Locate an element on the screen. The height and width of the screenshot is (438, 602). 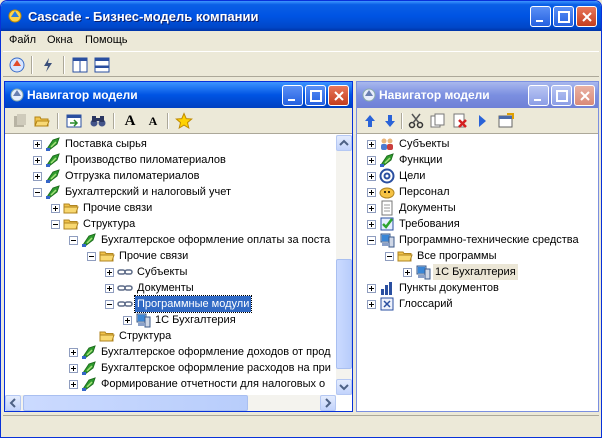
left-panel-titlebar: Навигатор модели is located at coordinates (178, 95).